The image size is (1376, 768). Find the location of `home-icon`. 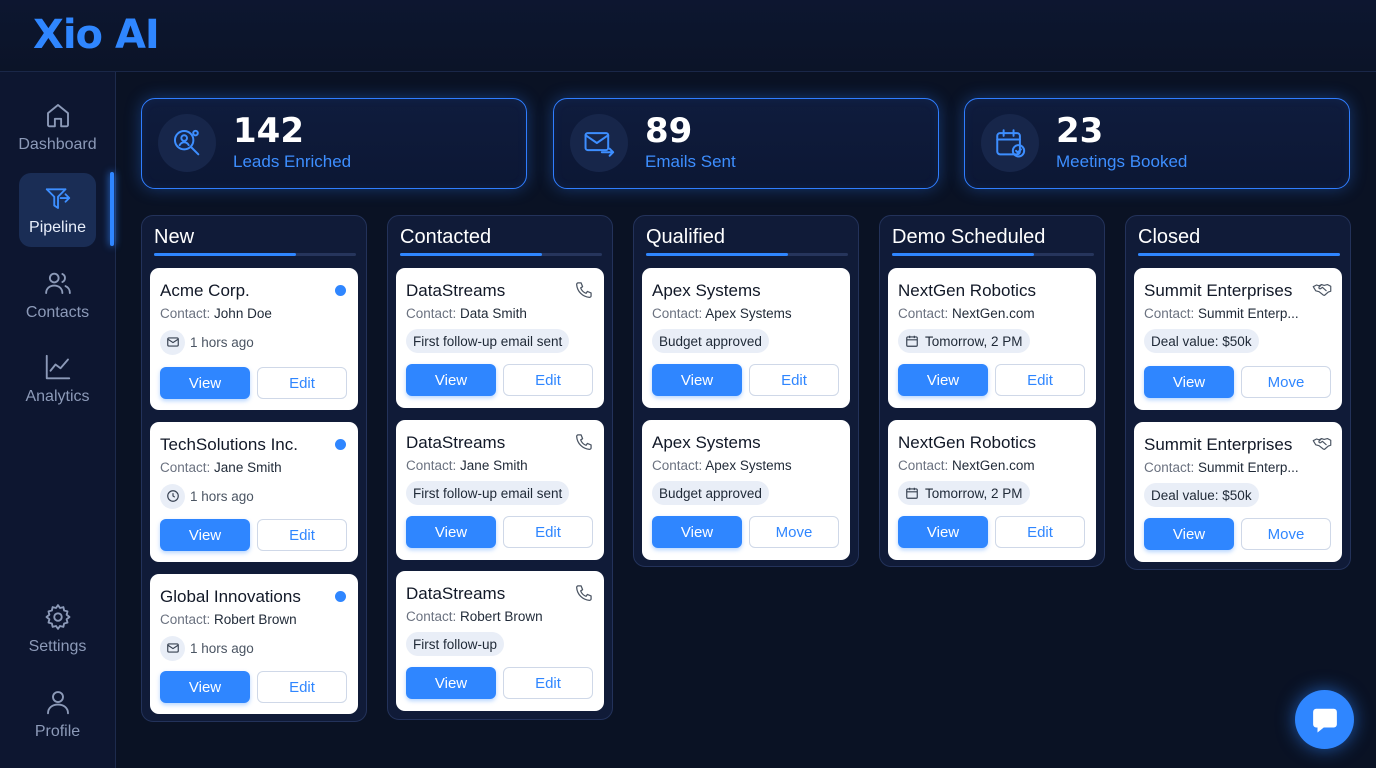

home-icon is located at coordinates (57, 116).